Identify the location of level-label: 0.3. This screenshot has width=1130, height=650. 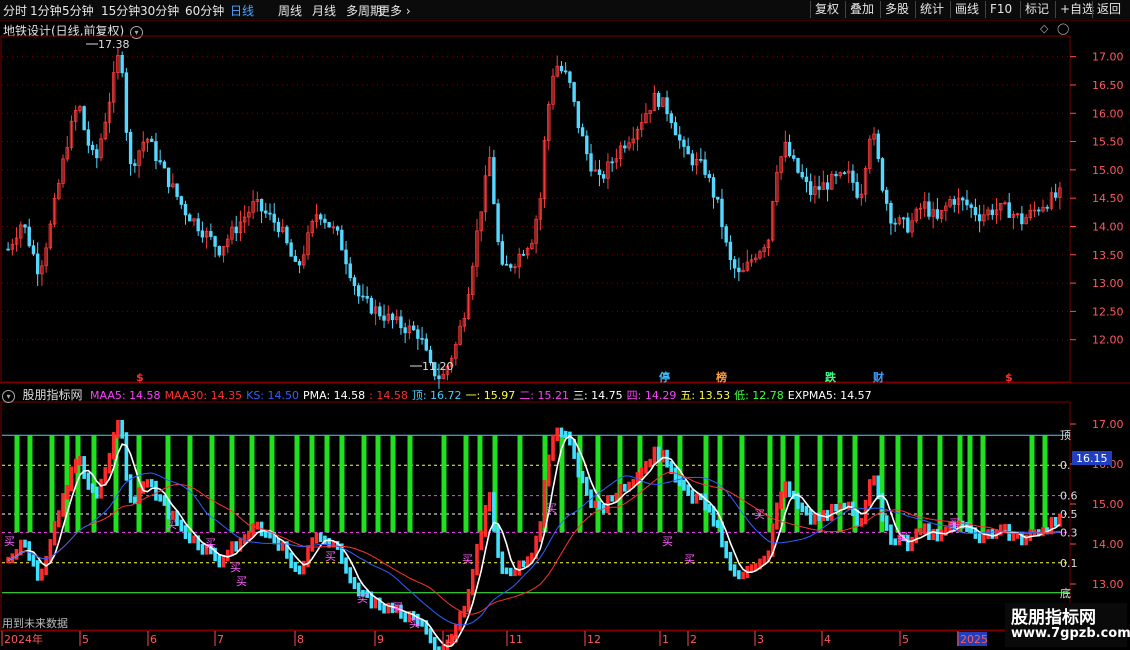
(1069, 532).